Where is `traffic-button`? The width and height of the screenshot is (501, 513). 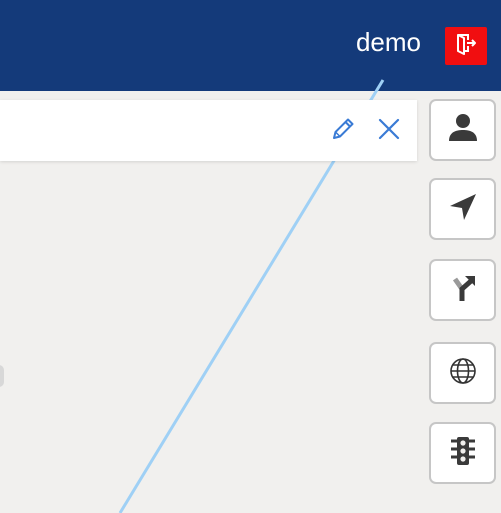
traffic-button is located at coordinates (462, 453).